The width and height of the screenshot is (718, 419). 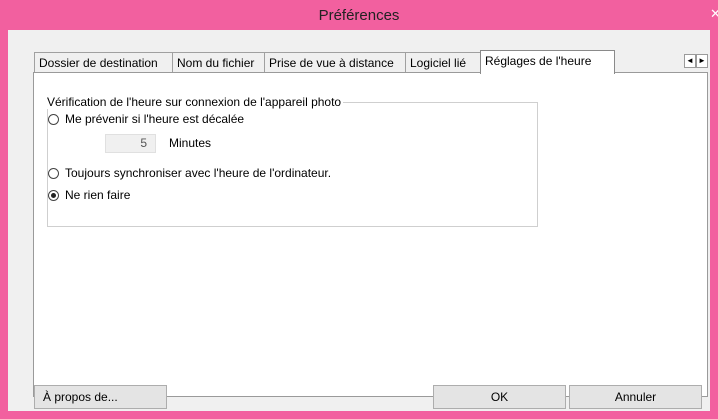 What do you see at coordinates (53, 195) in the screenshot?
I see `radio-button-selected` at bounding box center [53, 195].